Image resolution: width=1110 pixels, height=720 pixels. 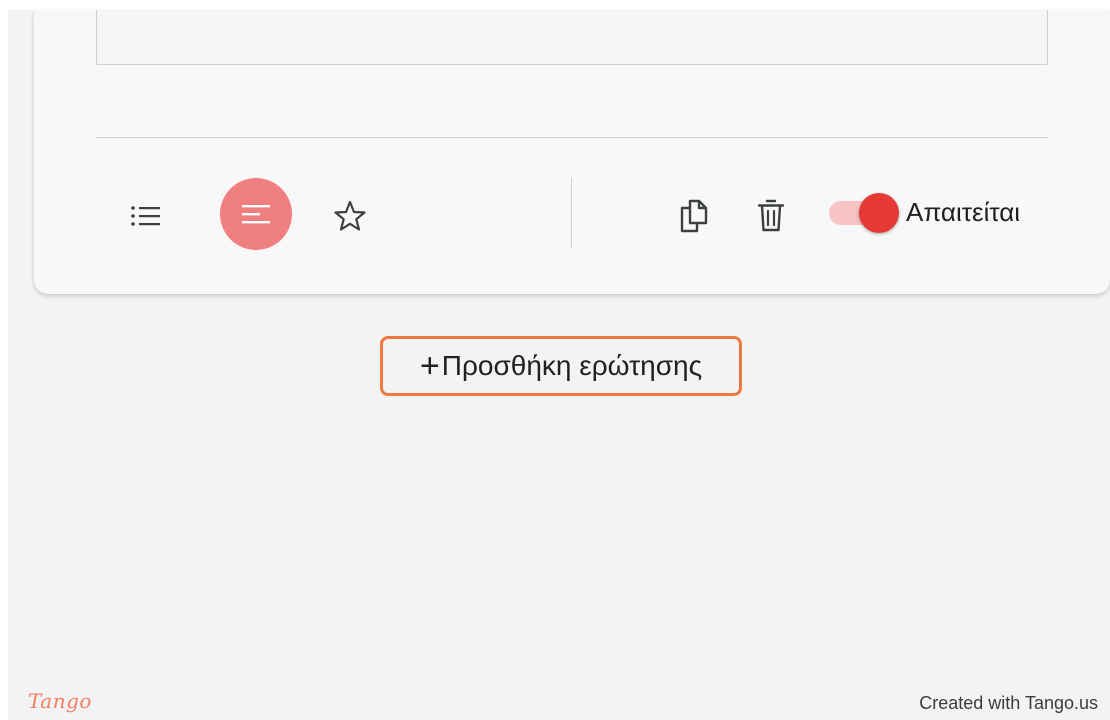 What do you see at coordinates (559, 702) in the screenshot?
I see `tango-footer: Tango Created with Tango.us` at bounding box center [559, 702].